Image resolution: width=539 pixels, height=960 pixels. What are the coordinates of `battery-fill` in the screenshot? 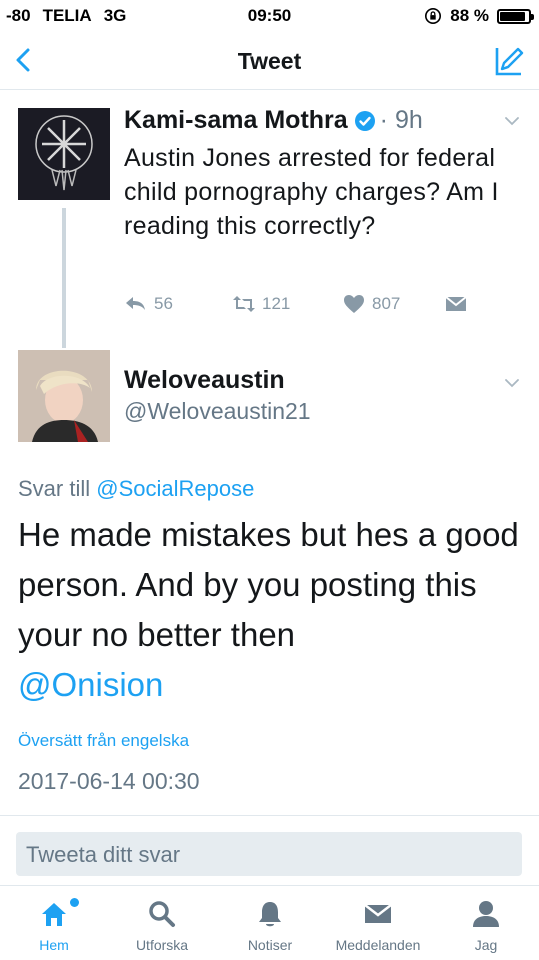 It's located at (512, 16).